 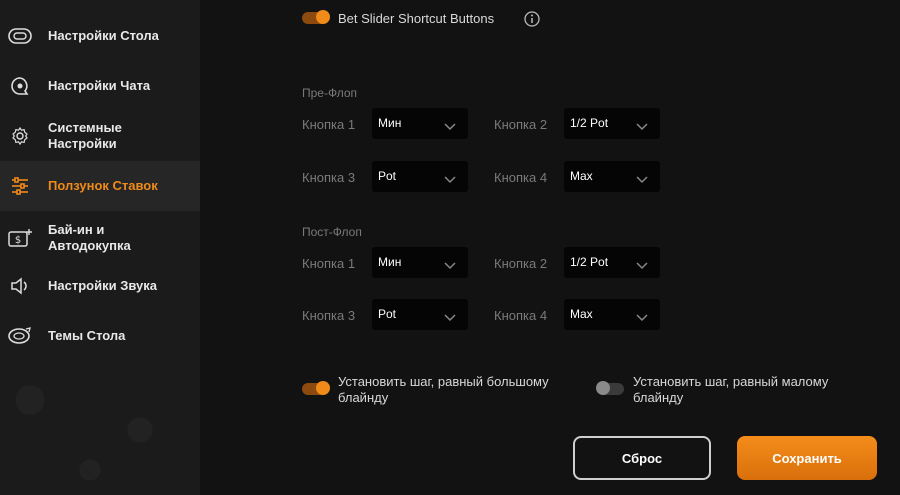 I want to click on preflop-button-4-label: Кнопка 4, so click(x=521, y=177).